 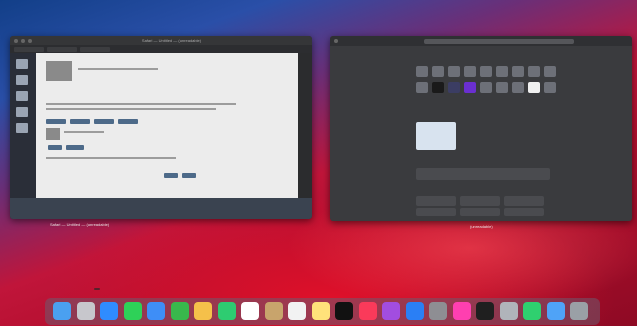 What do you see at coordinates (250, 311) in the screenshot?
I see `calendar-icon` at bounding box center [250, 311].